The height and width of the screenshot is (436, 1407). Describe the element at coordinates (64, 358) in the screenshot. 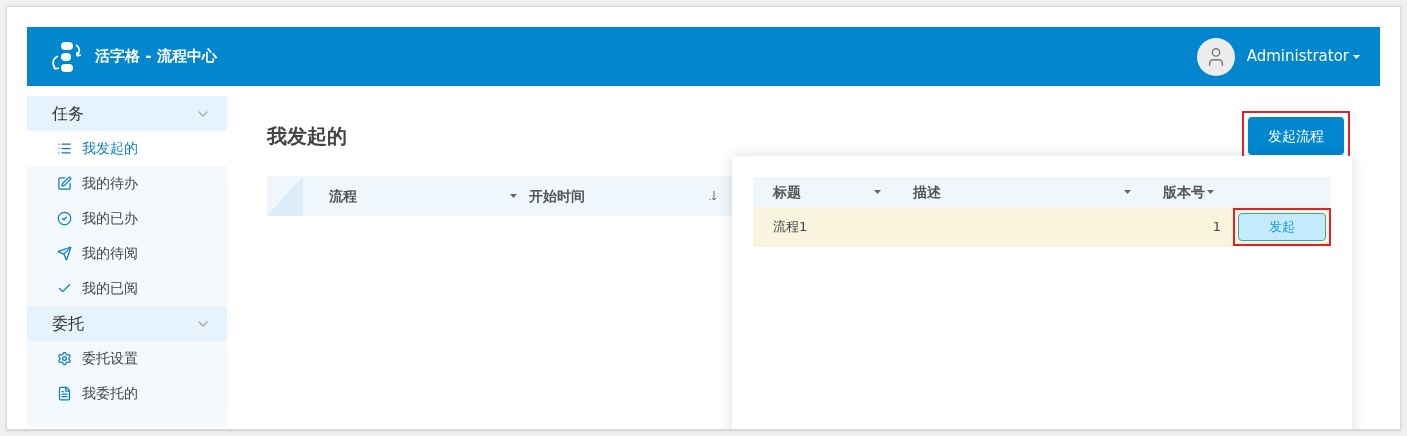

I see `gear-icon` at that location.